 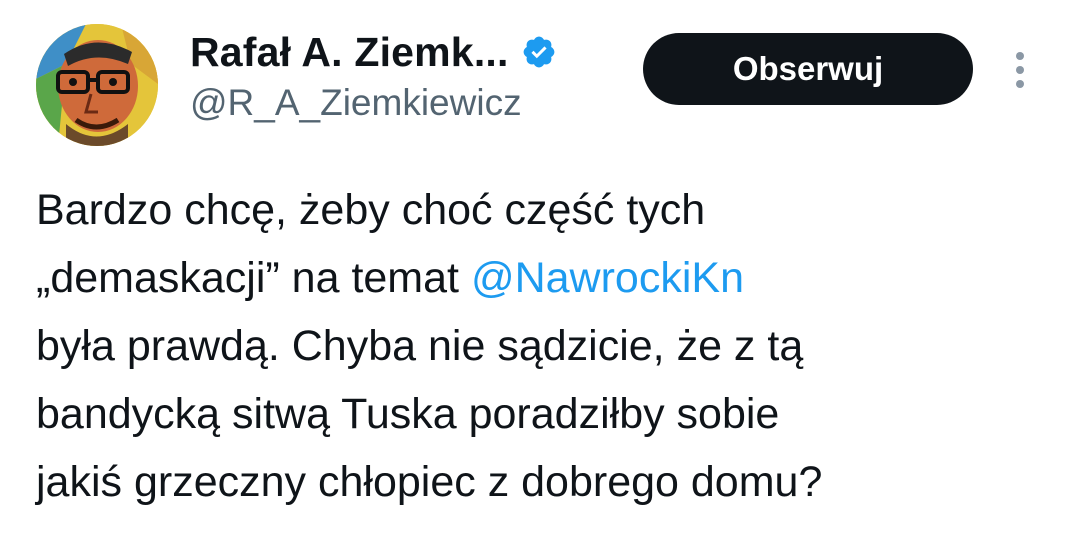 I want to click on verified-badge-icon, so click(x=539, y=52).